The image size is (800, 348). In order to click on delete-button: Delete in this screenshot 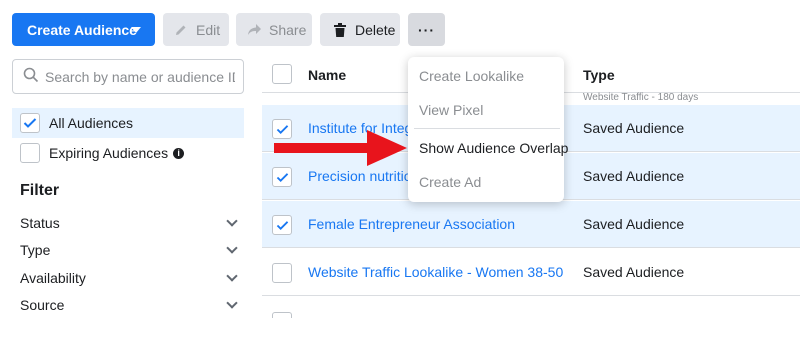, I will do `click(360, 29)`.